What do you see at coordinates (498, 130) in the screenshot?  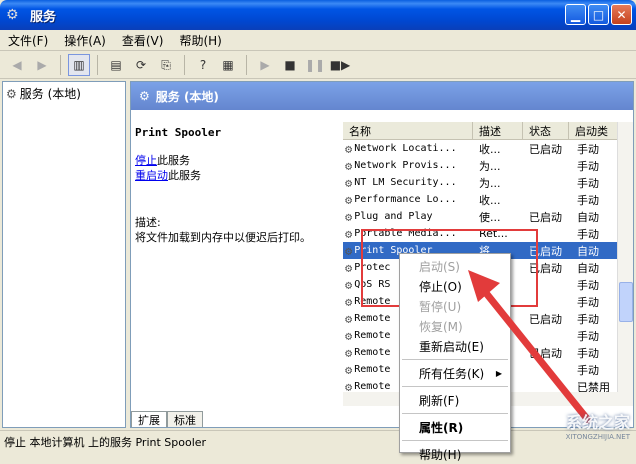 I see `column-header-description: 描述` at bounding box center [498, 130].